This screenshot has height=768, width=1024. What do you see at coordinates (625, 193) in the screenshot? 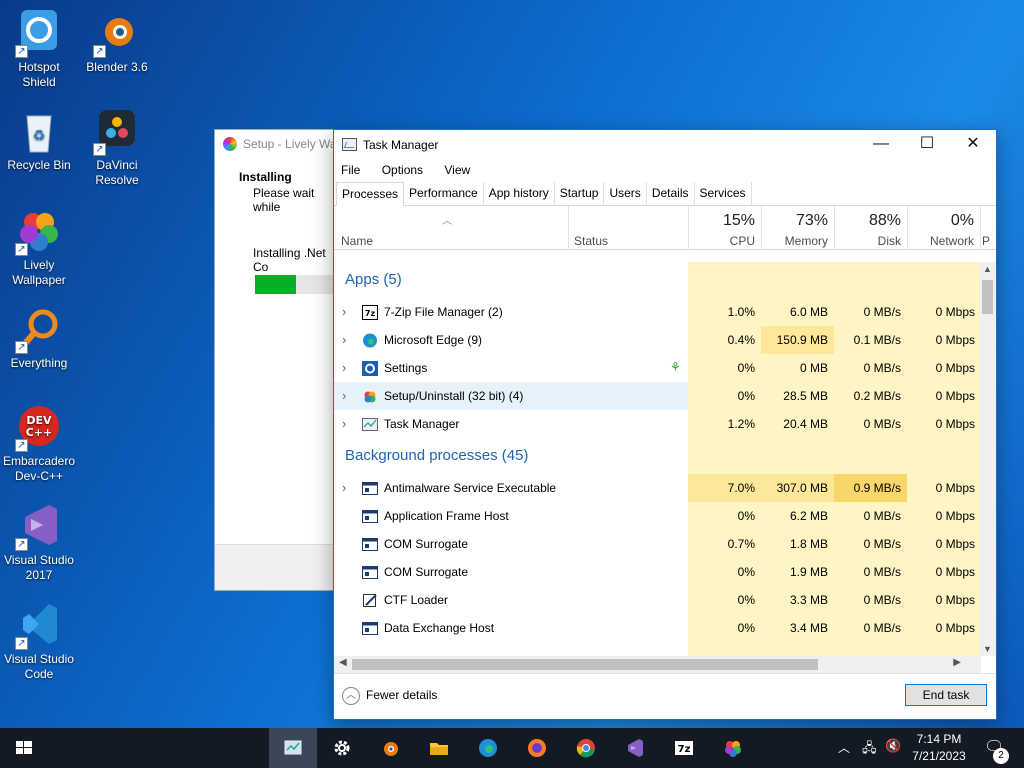
I see `tab-users: Users` at bounding box center [625, 193].